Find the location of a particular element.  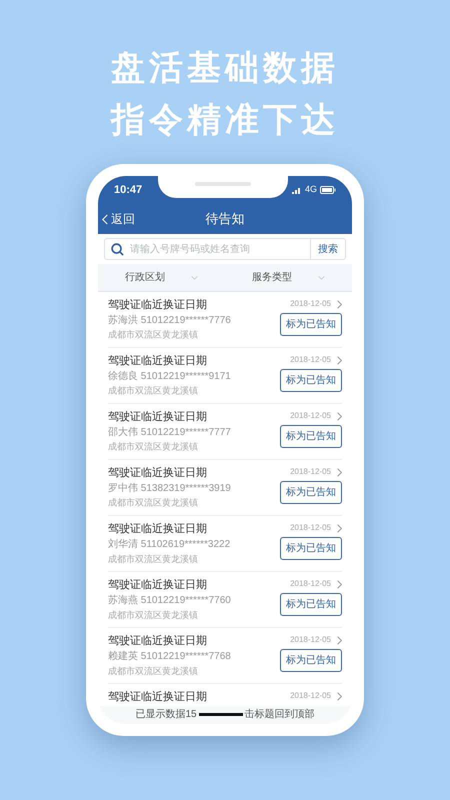

person-info: 赖建英 51012219******7768 is located at coordinates (169, 656).